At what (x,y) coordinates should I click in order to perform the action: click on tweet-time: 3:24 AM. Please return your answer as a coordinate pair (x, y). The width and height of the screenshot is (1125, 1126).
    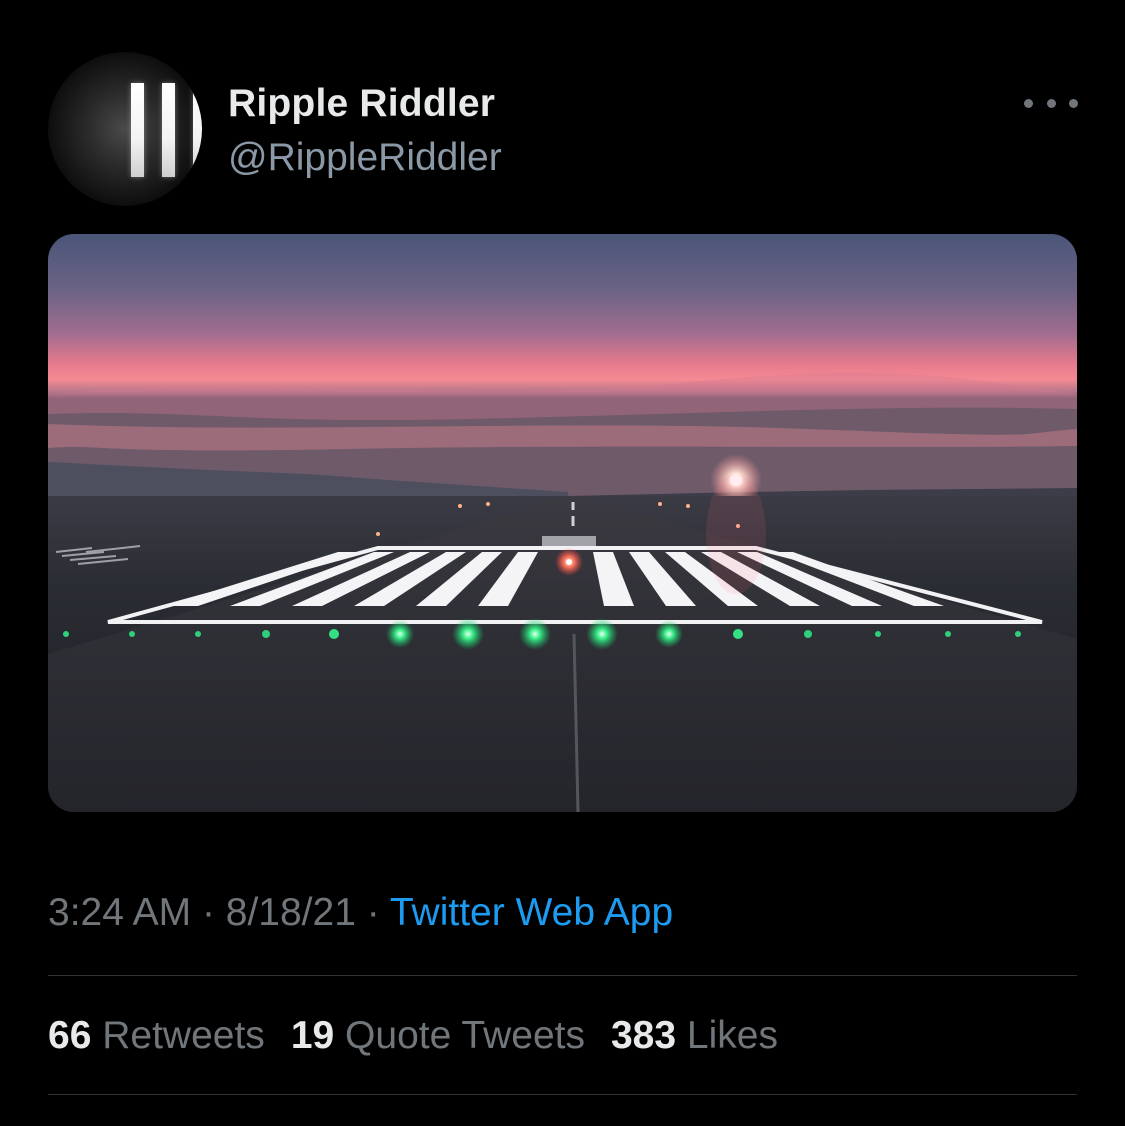
    Looking at the image, I should click on (119, 912).